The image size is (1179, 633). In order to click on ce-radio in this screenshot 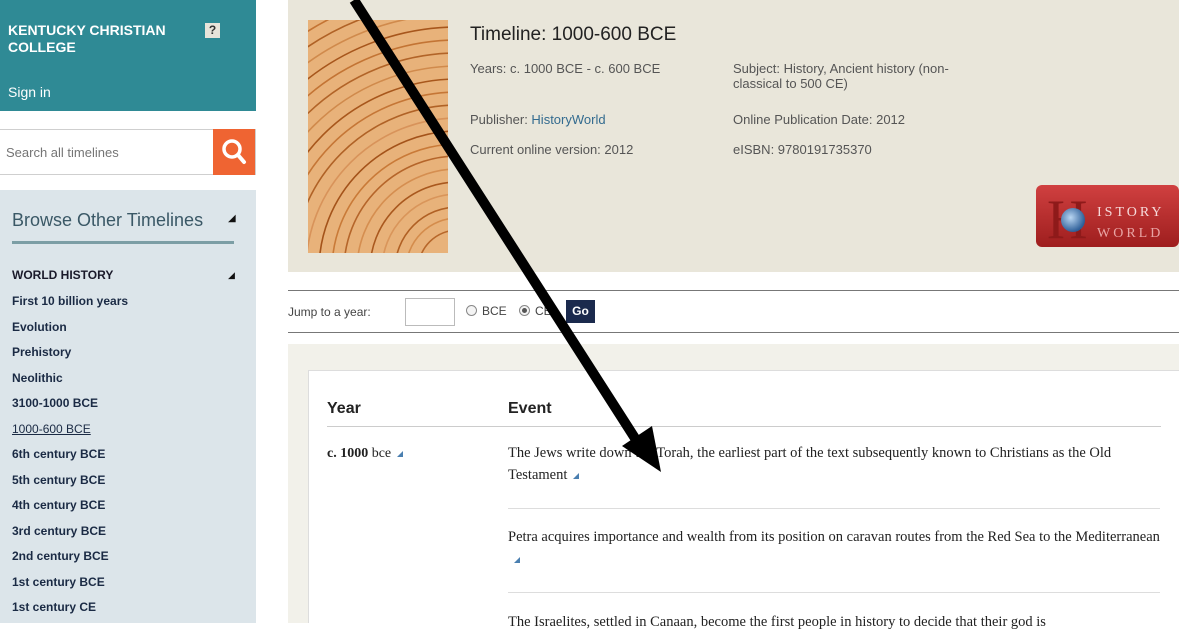, I will do `click(524, 310)`.